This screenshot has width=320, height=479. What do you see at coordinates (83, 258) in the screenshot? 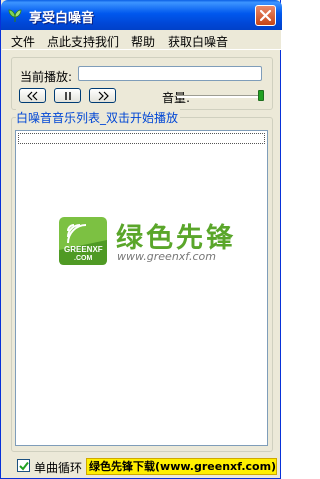
I see `svg-text: .COM` at bounding box center [83, 258].